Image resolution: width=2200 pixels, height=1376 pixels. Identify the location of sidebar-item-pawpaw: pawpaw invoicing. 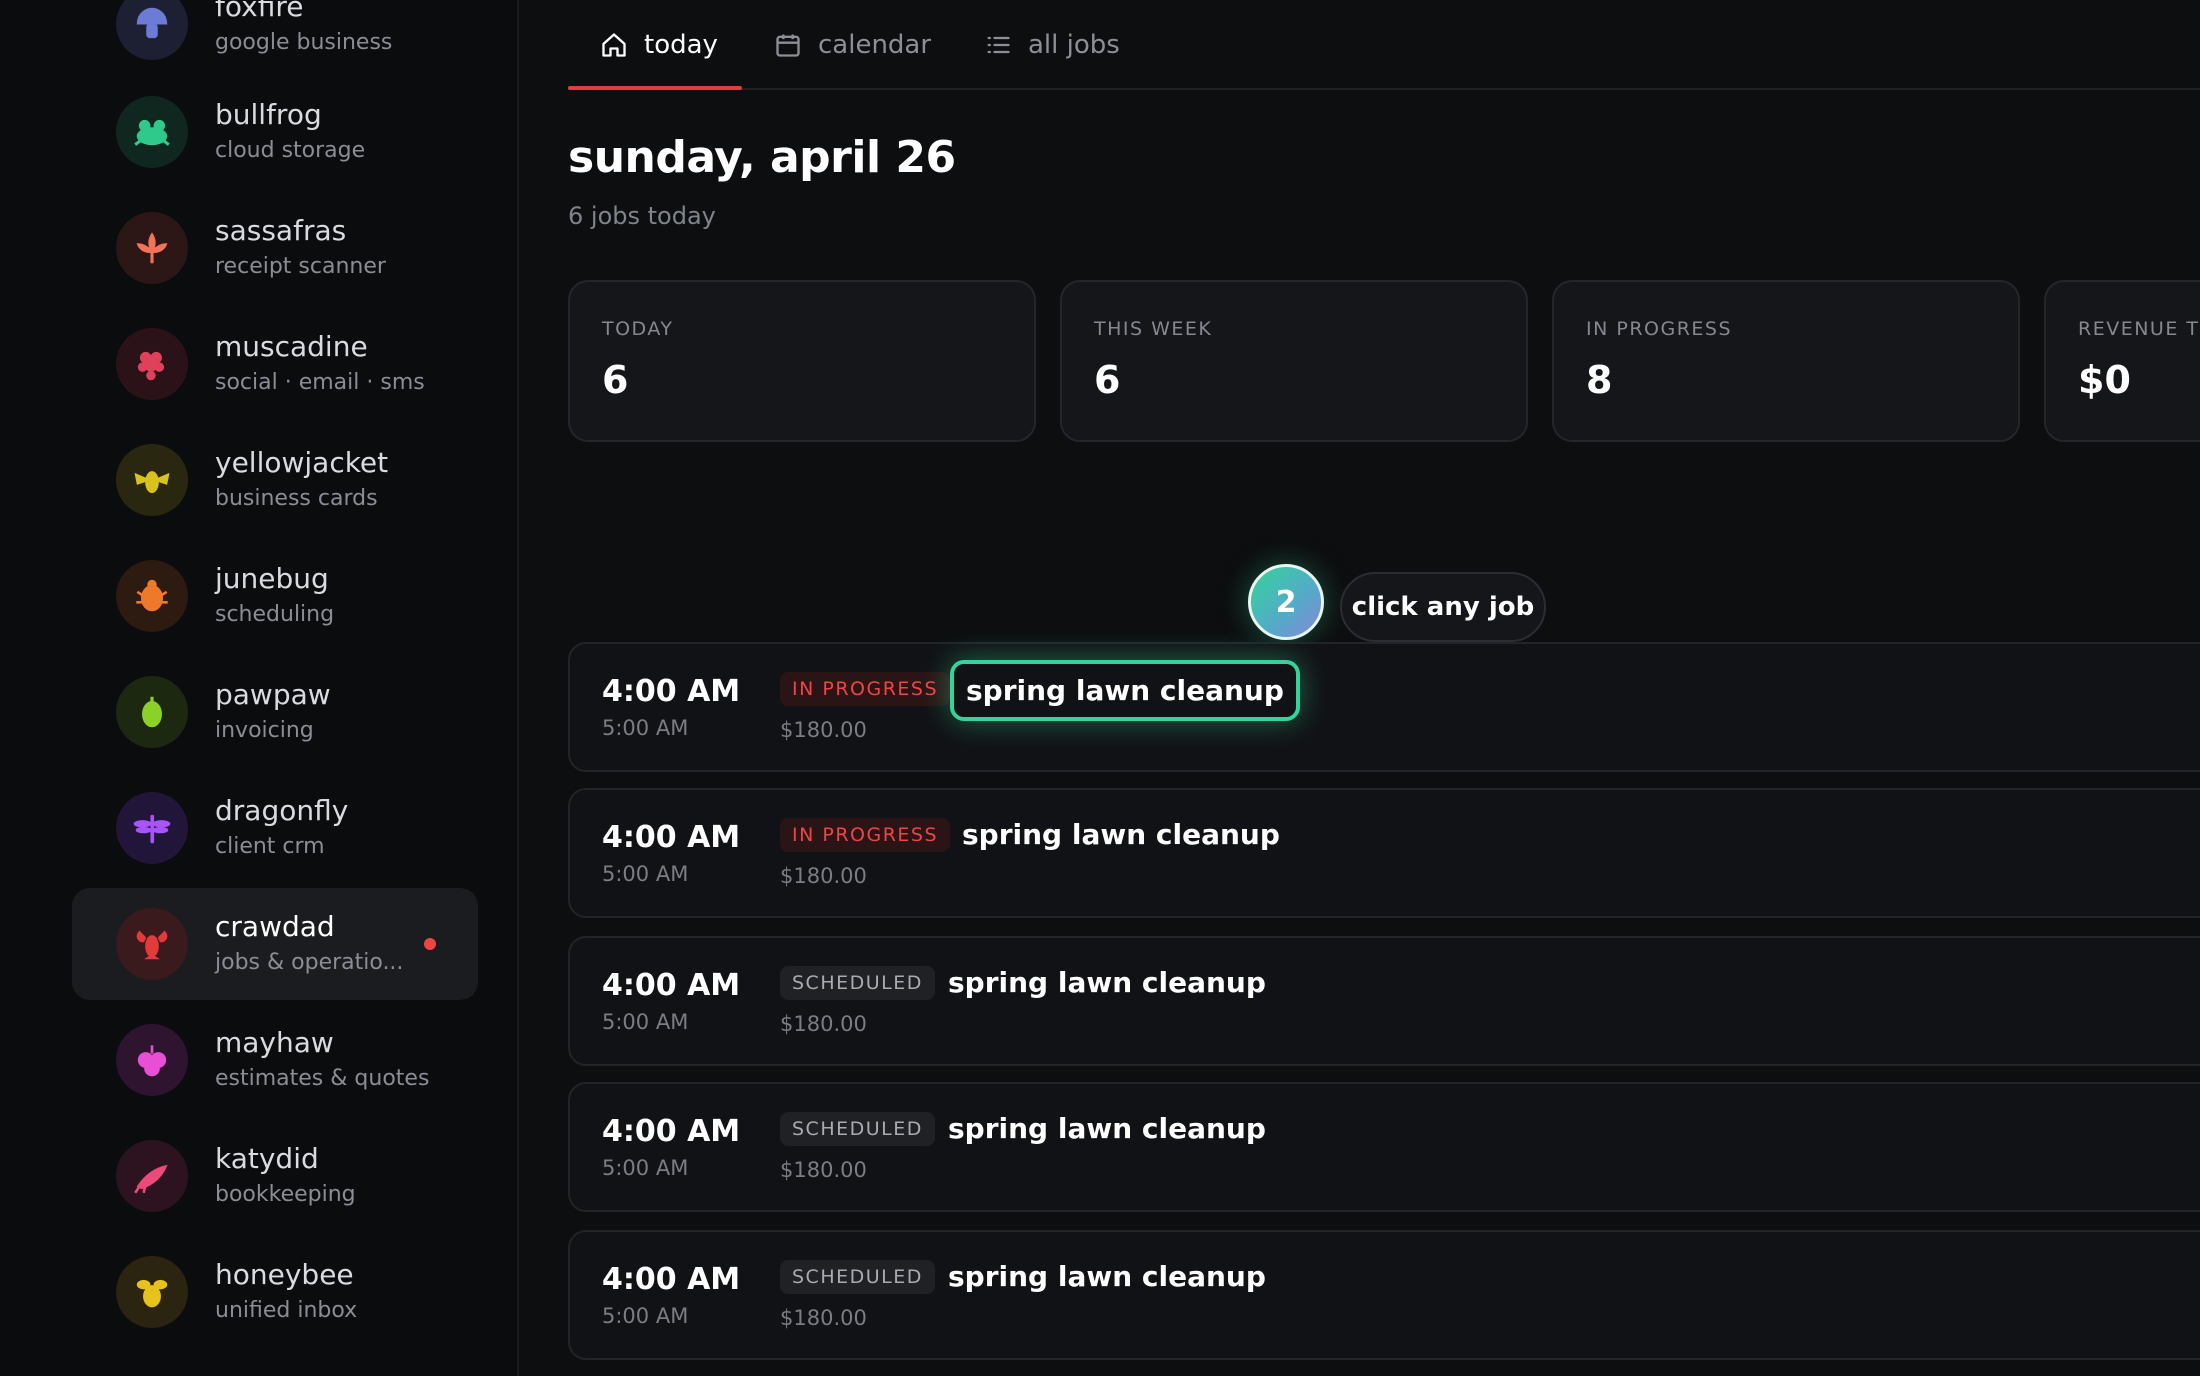
(275, 712).